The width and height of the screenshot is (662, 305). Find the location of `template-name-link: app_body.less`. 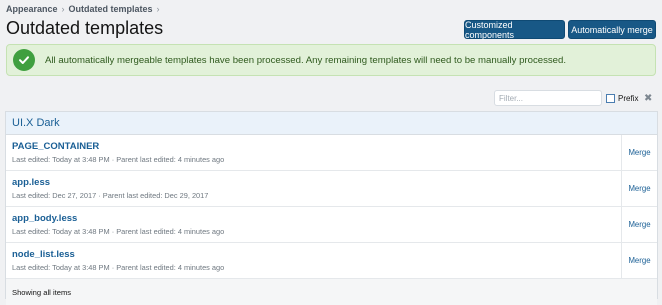

template-name-link: app_body.less is located at coordinates (316, 218).